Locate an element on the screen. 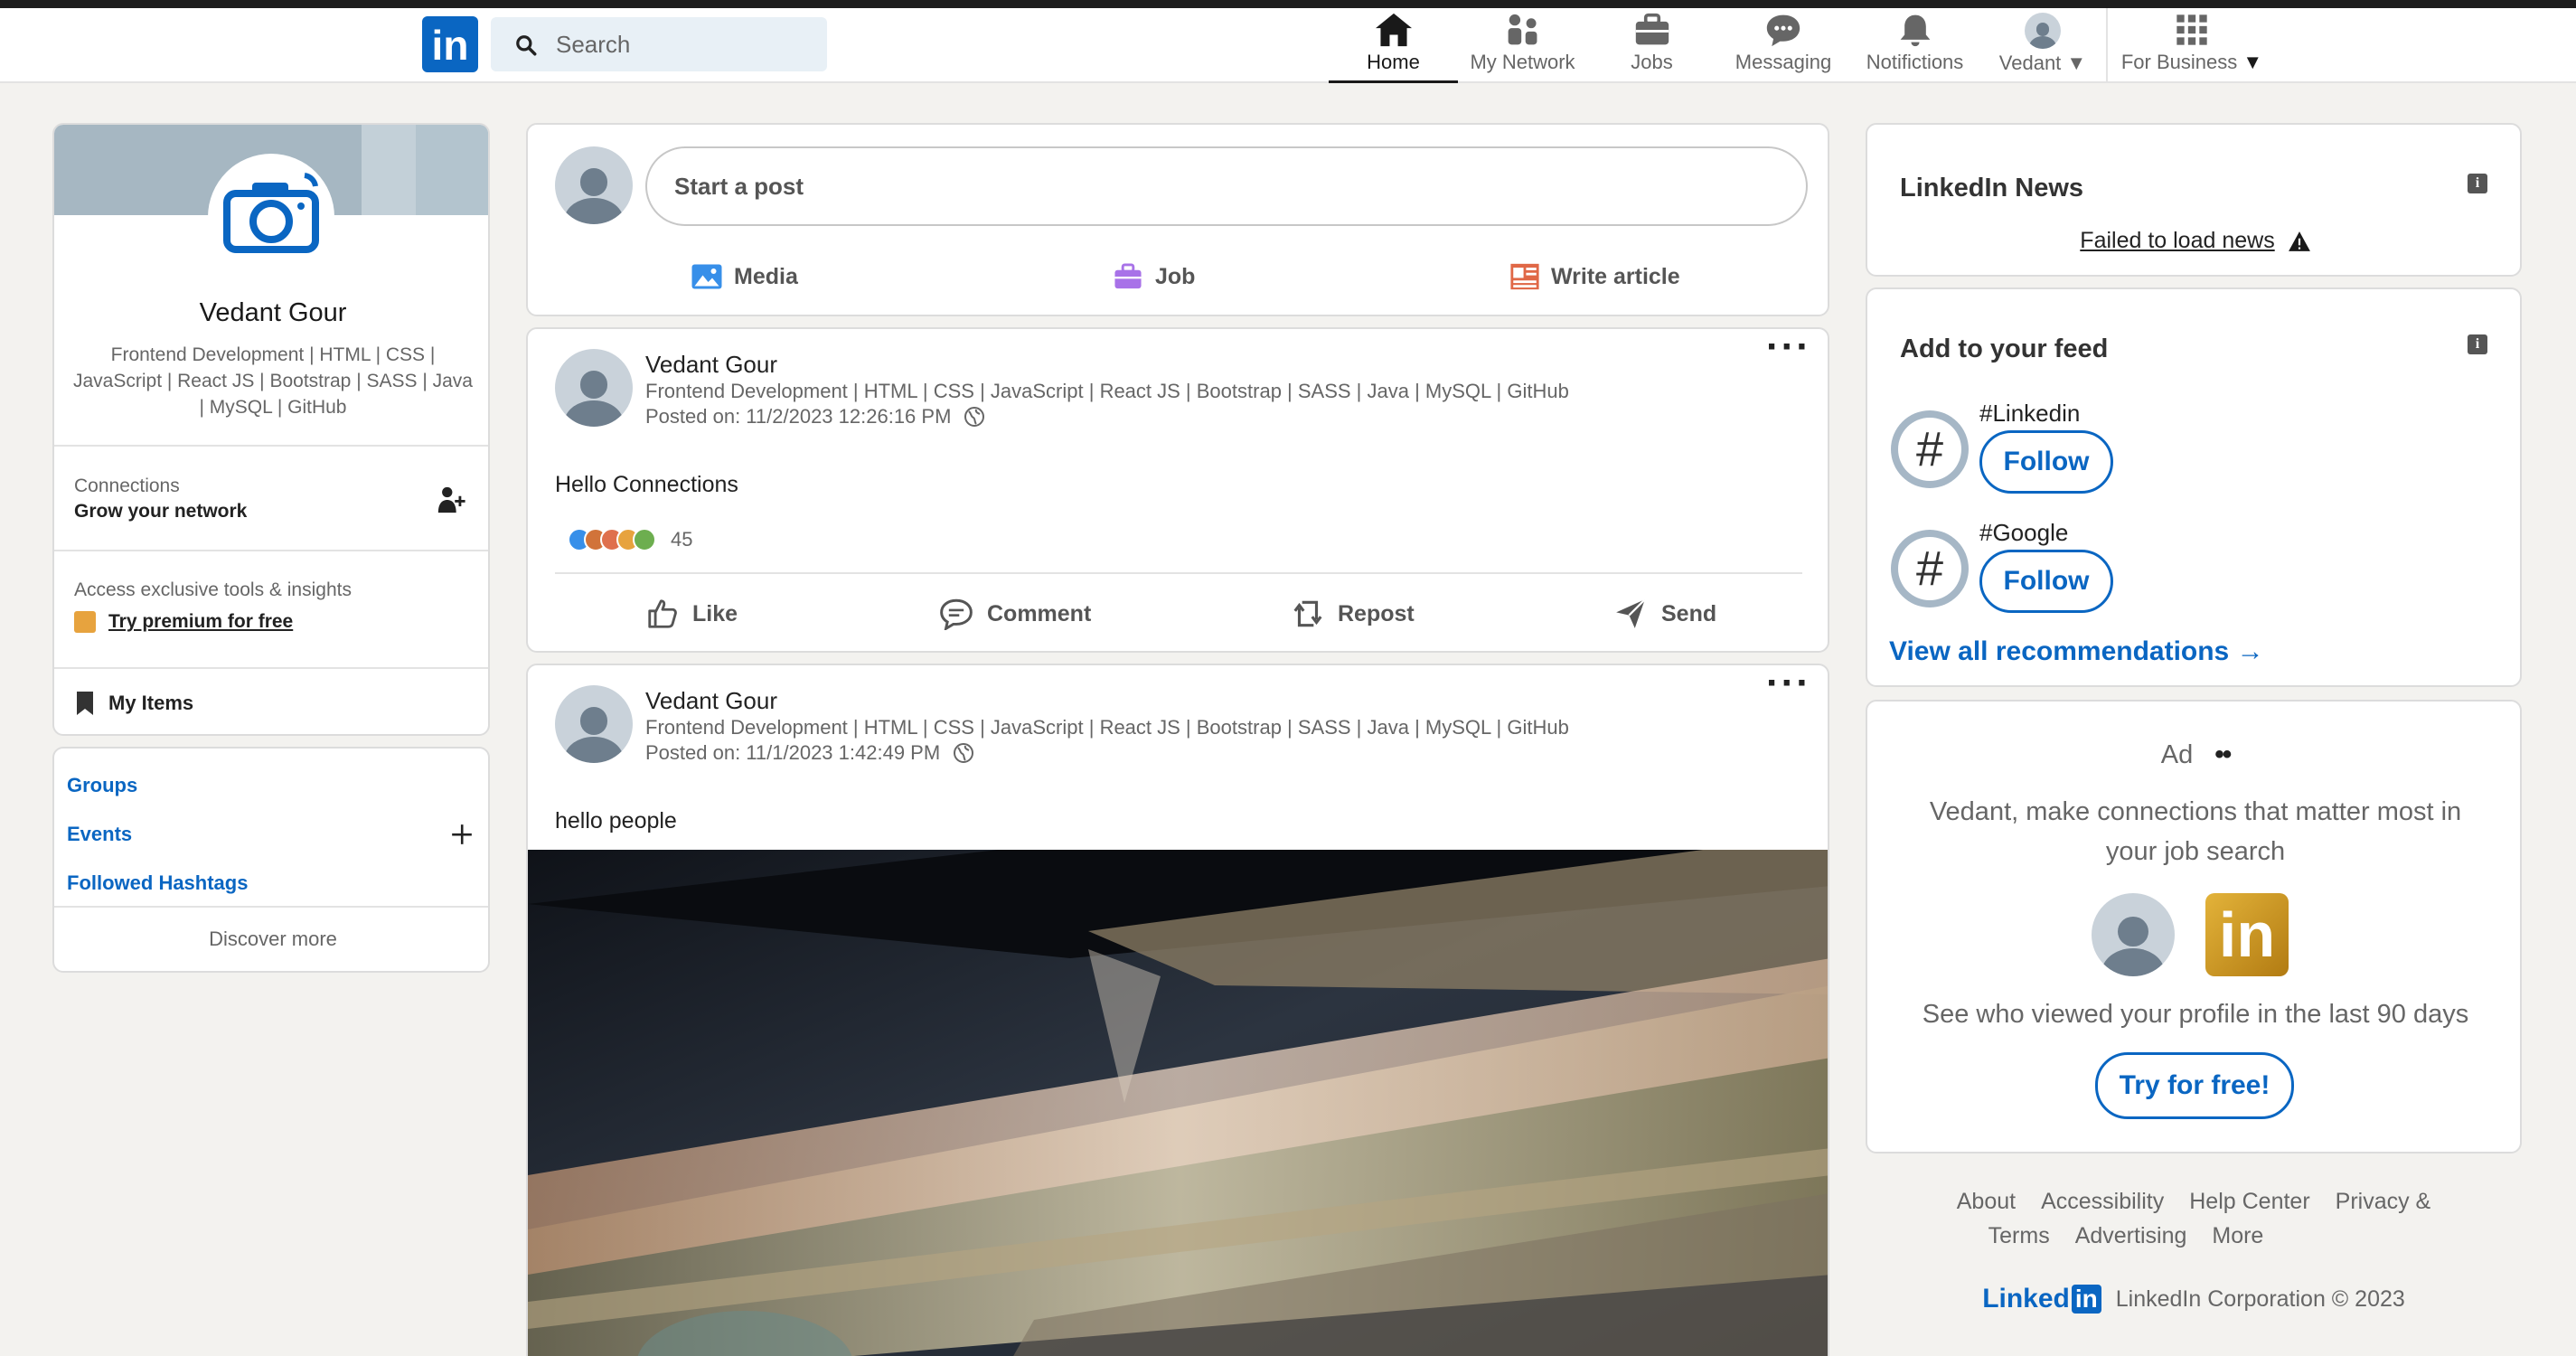 This screenshot has height=1356, width=2576. premium-row: Try premium for free is located at coordinates (183, 622).